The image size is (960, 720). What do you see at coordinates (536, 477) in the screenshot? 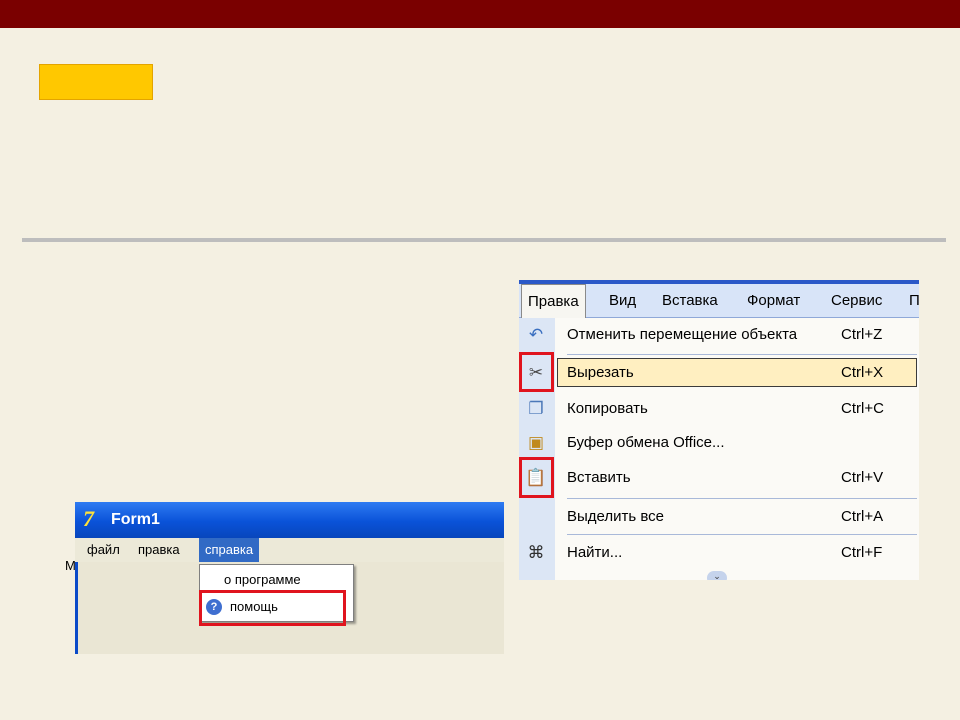
I see `red-highlight-frame-paste` at bounding box center [536, 477].